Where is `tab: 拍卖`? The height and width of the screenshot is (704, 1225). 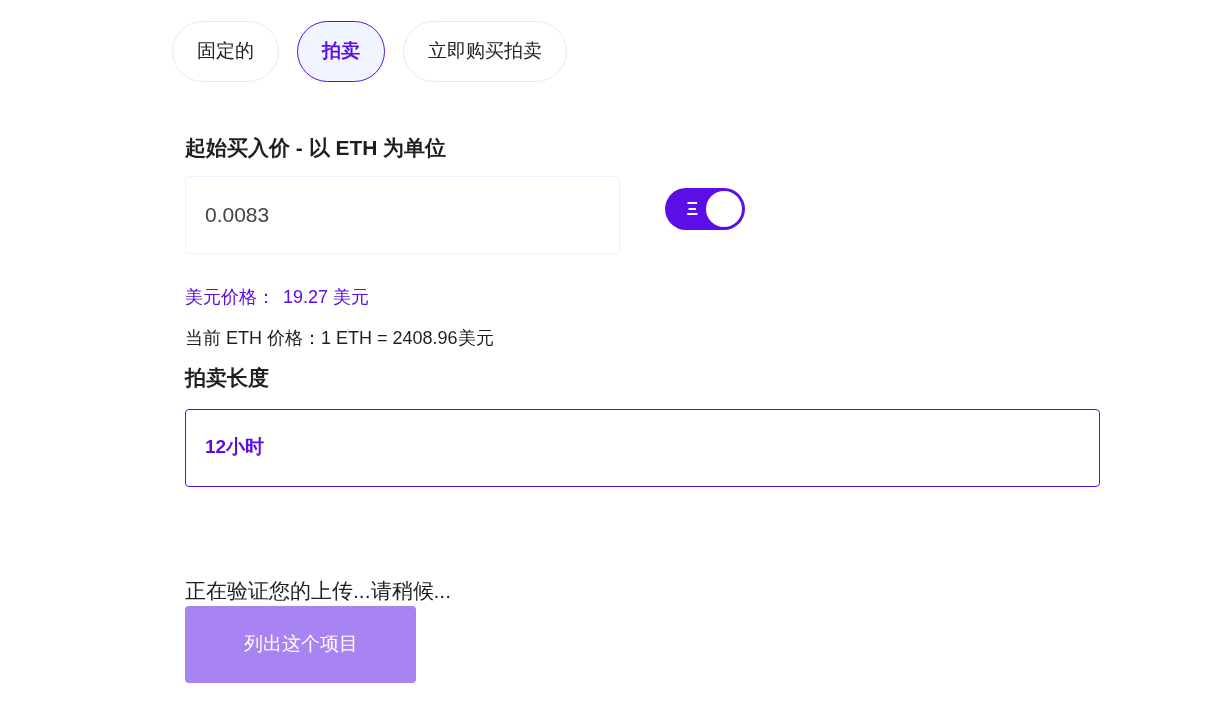
tab: 拍卖 is located at coordinates (341, 51).